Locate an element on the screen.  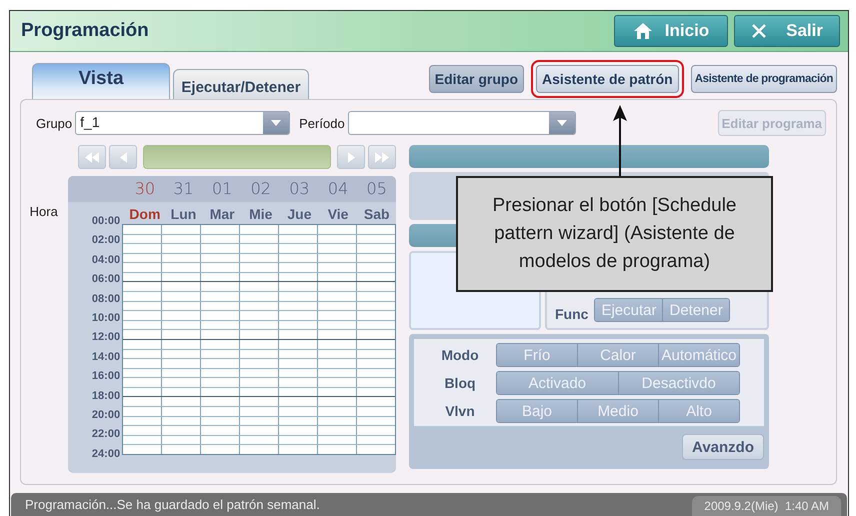
option-button: Frío is located at coordinates (537, 355).